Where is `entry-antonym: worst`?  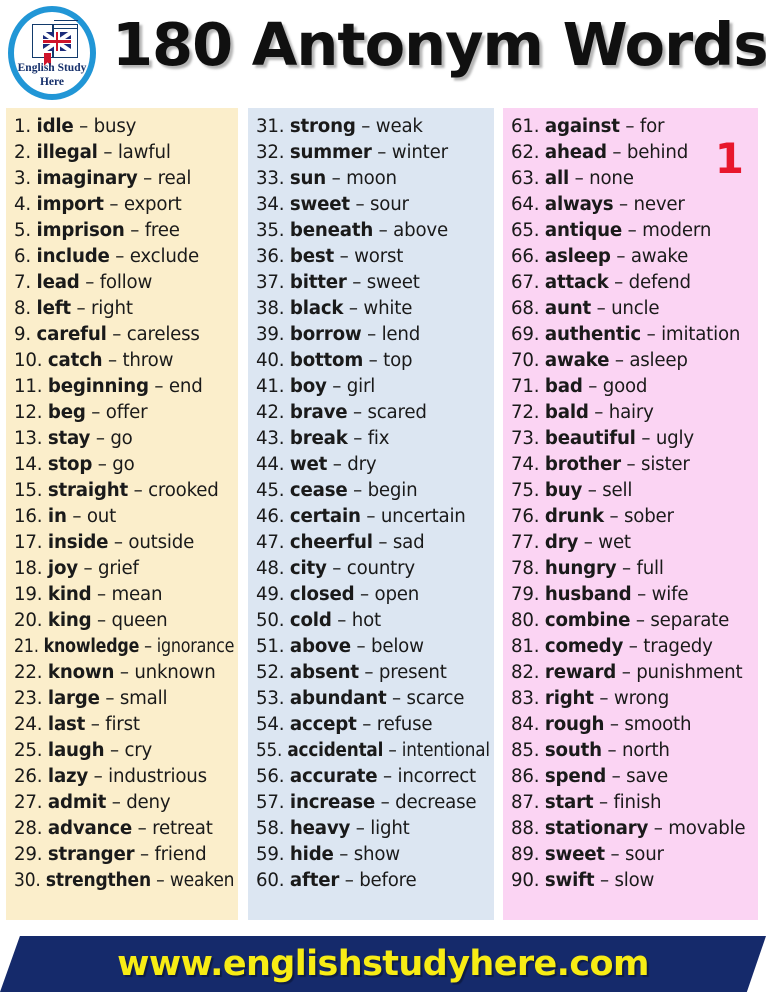
entry-antonym: worst is located at coordinates (379, 256).